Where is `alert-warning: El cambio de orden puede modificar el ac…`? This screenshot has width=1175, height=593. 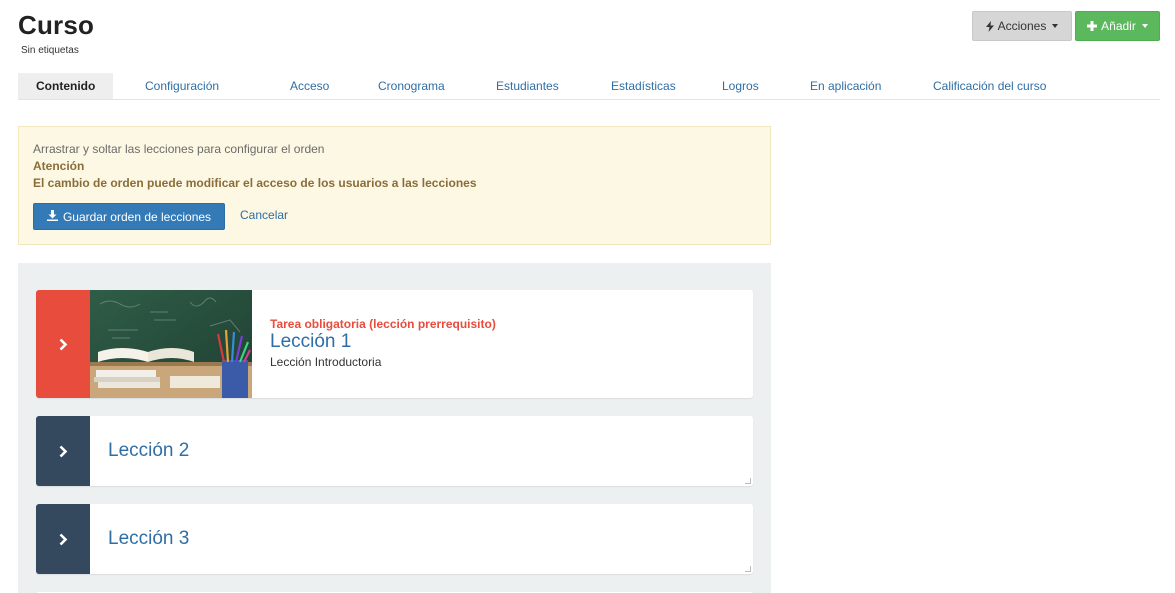
alert-warning: El cambio de orden puede modificar el ac… is located at coordinates (255, 183).